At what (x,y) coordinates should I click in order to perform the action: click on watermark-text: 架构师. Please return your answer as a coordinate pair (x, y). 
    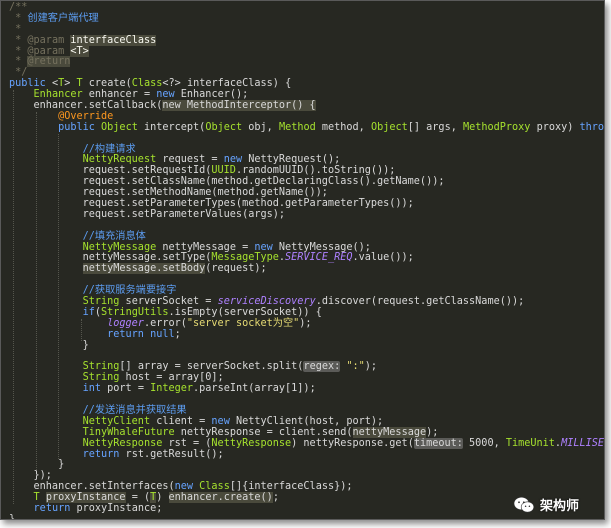
    Looking at the image, I should click on (560, 506).